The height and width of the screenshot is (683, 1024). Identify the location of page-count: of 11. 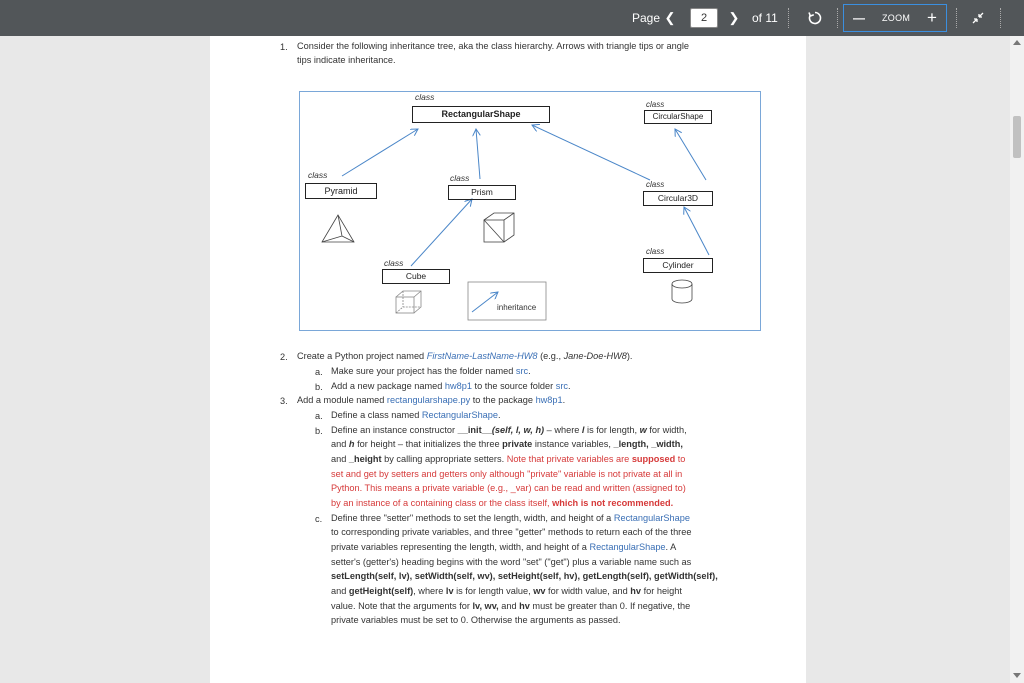
(765, 18).